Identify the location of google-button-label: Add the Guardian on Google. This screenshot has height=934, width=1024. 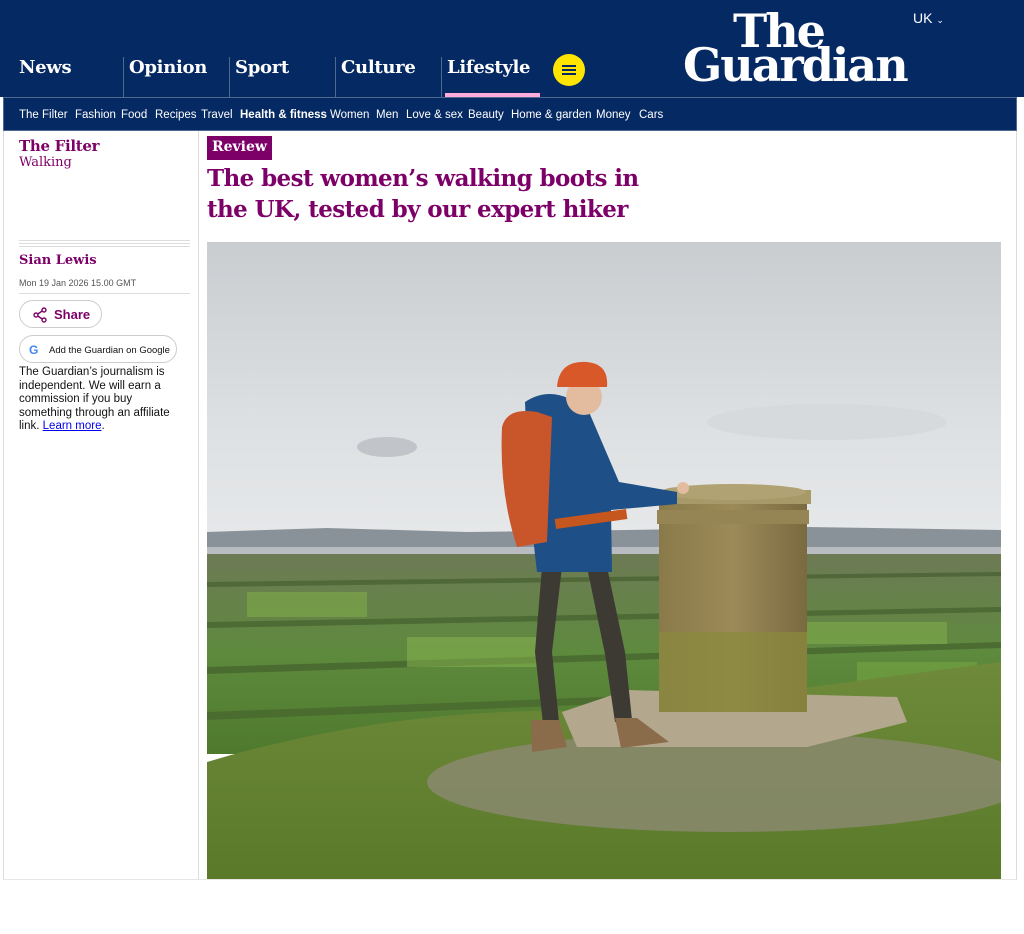
(109, 350).